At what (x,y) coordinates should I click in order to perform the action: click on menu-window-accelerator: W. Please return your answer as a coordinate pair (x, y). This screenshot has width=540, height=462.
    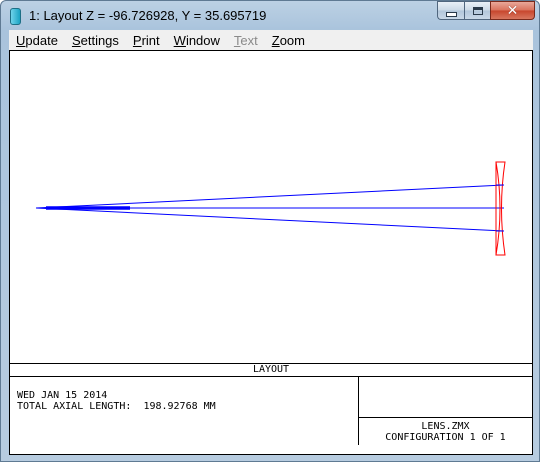
    Looking at the image, I should click on (179, 40).